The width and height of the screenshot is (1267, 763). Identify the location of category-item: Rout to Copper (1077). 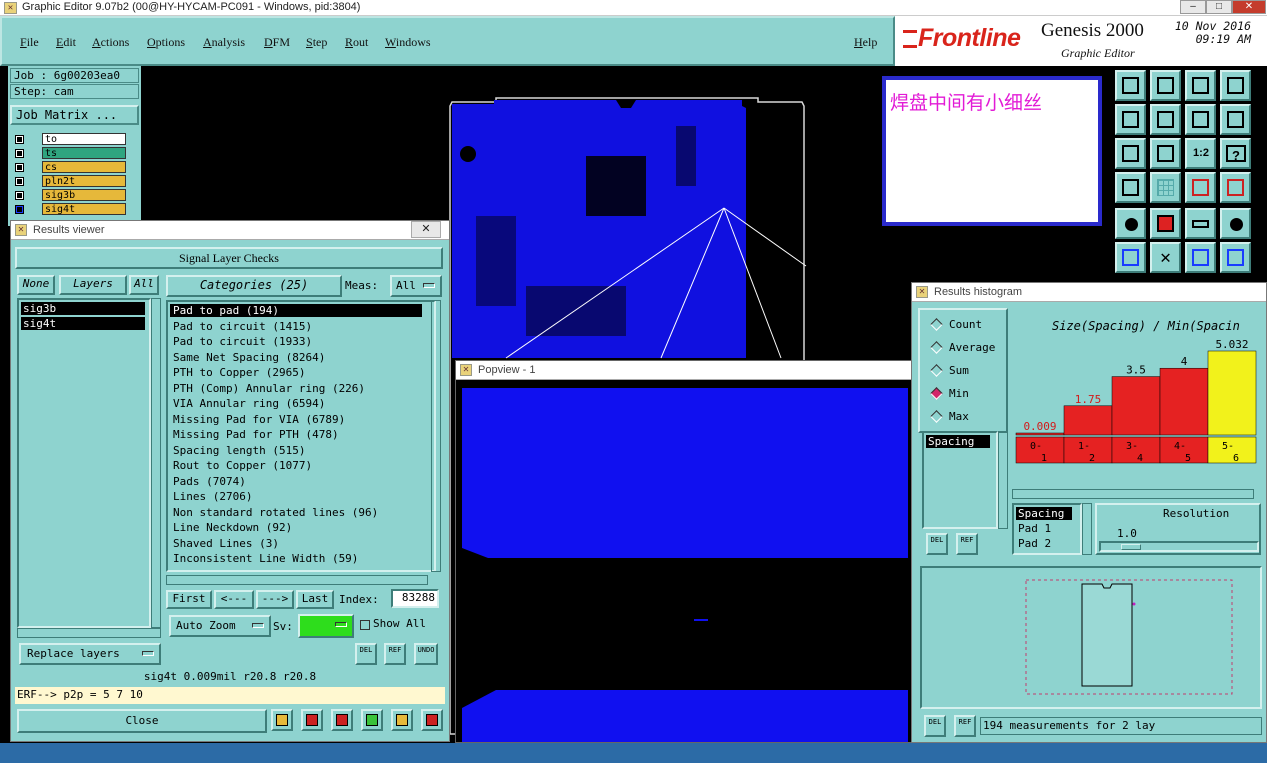
(242, 465).